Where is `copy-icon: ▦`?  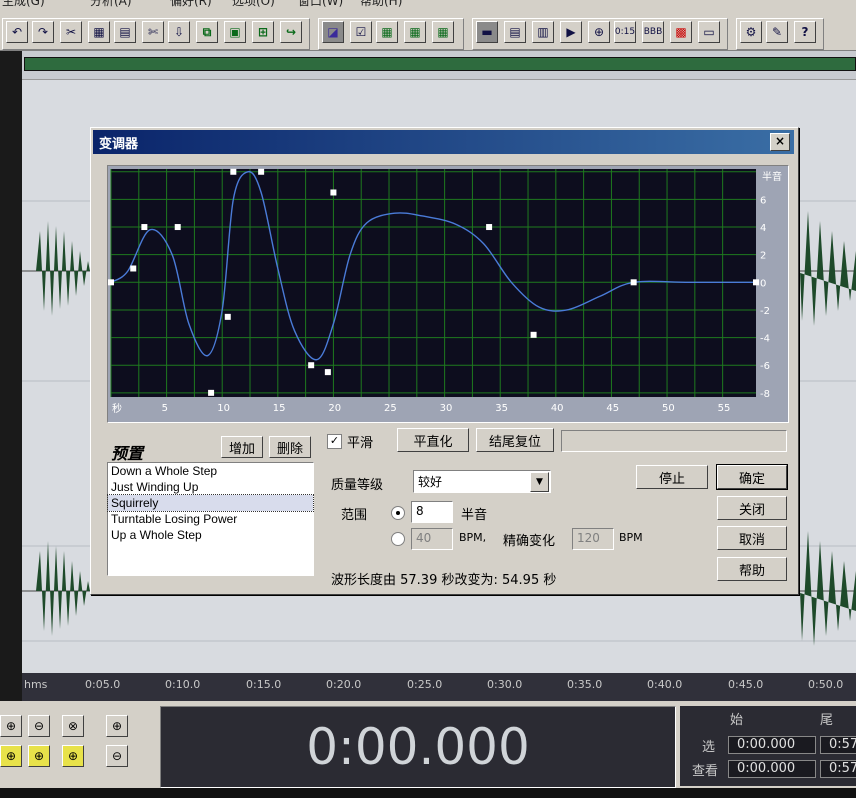
copy-icon: ▦ is located at coordinates (99, 32).